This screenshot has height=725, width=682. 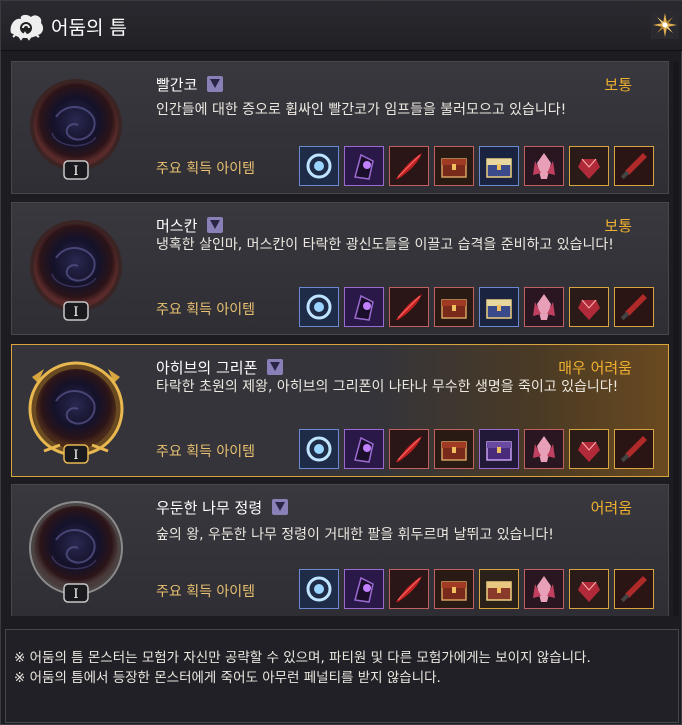 What do you see at coordinates (76, 412) in the screenshot?
I see `gold-portal-icon: I` at bounding box center [76, 412].